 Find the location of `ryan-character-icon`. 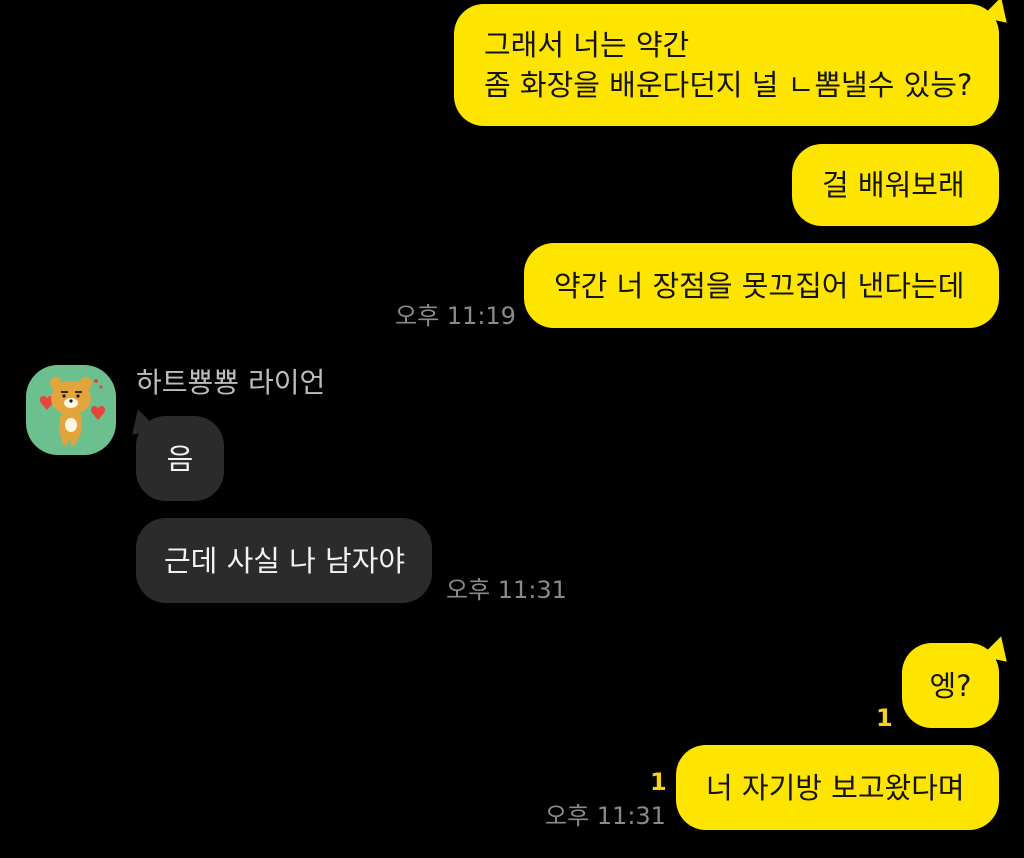

ryan-character-icon is located at coordinates (72, 411).